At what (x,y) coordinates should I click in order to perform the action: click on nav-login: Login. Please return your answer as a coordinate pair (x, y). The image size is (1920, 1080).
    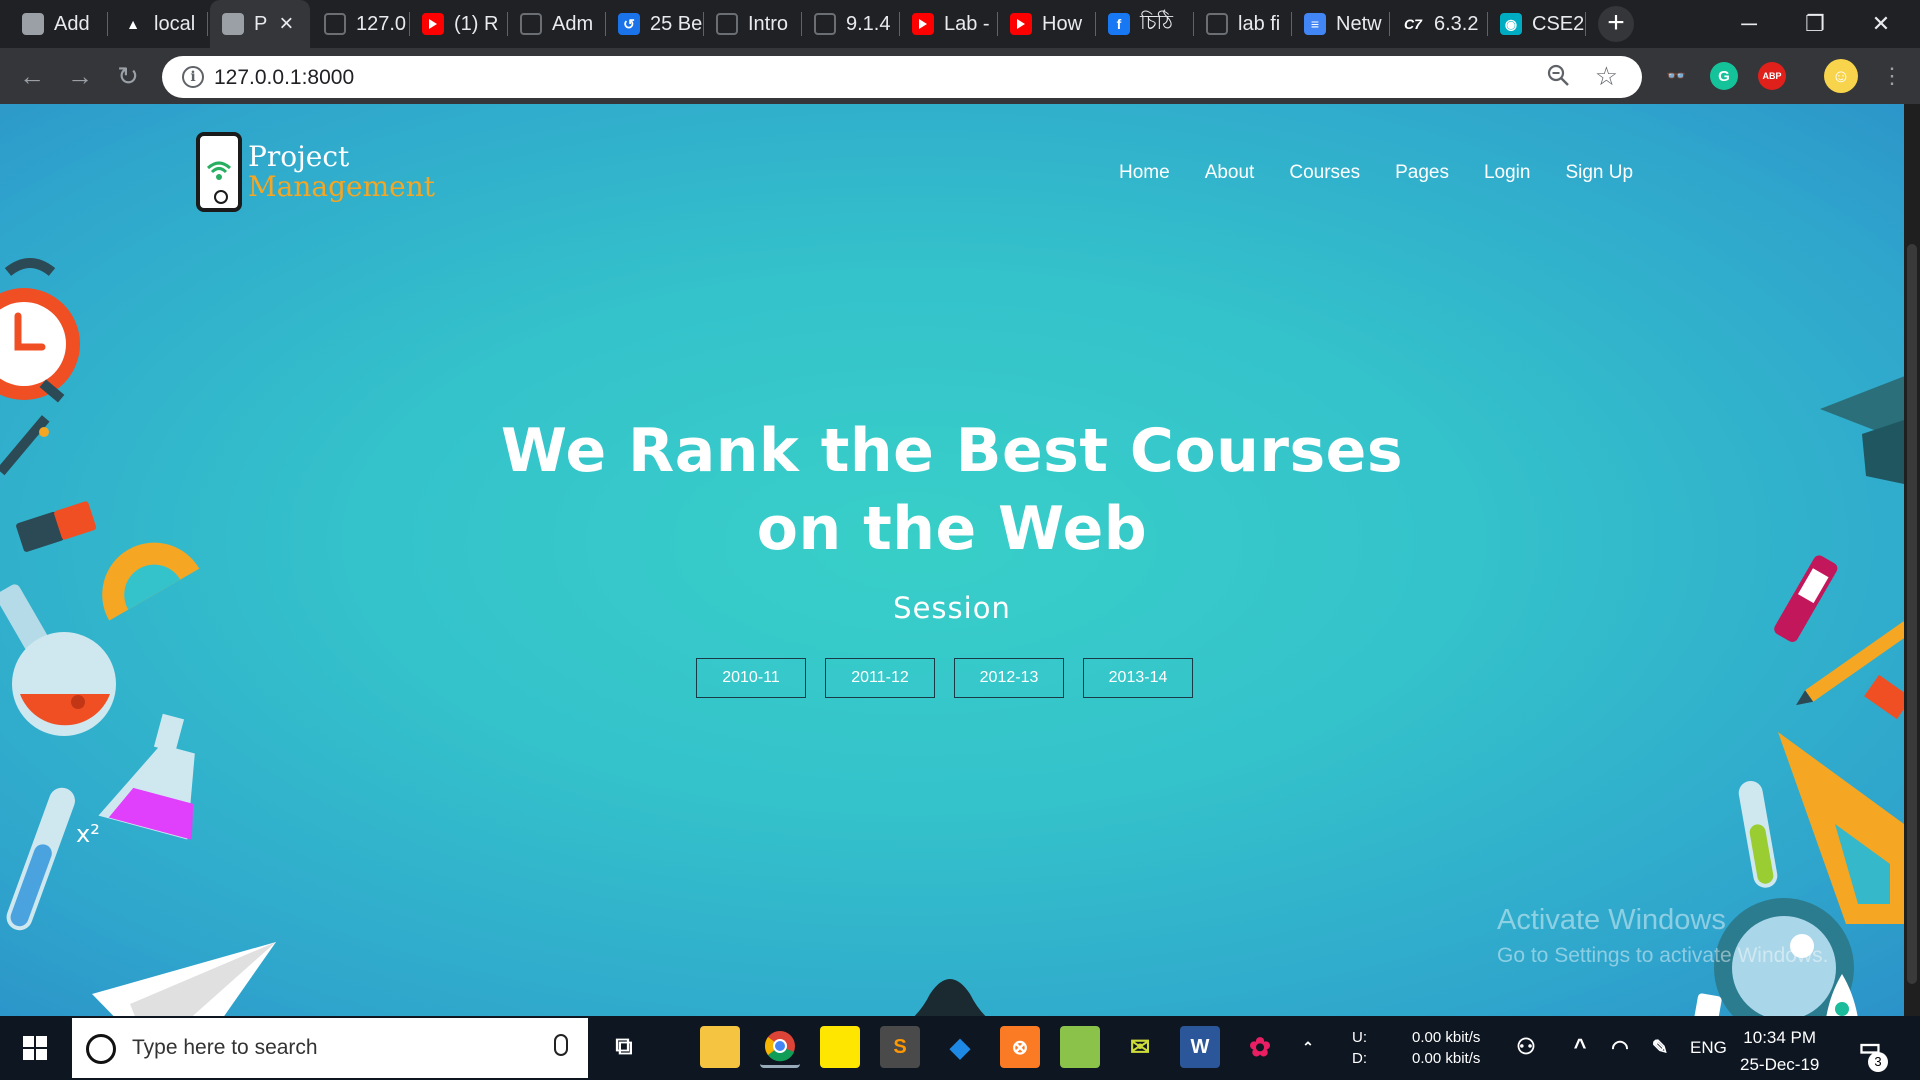
    Looking at the image, I should click on (1507, 173).